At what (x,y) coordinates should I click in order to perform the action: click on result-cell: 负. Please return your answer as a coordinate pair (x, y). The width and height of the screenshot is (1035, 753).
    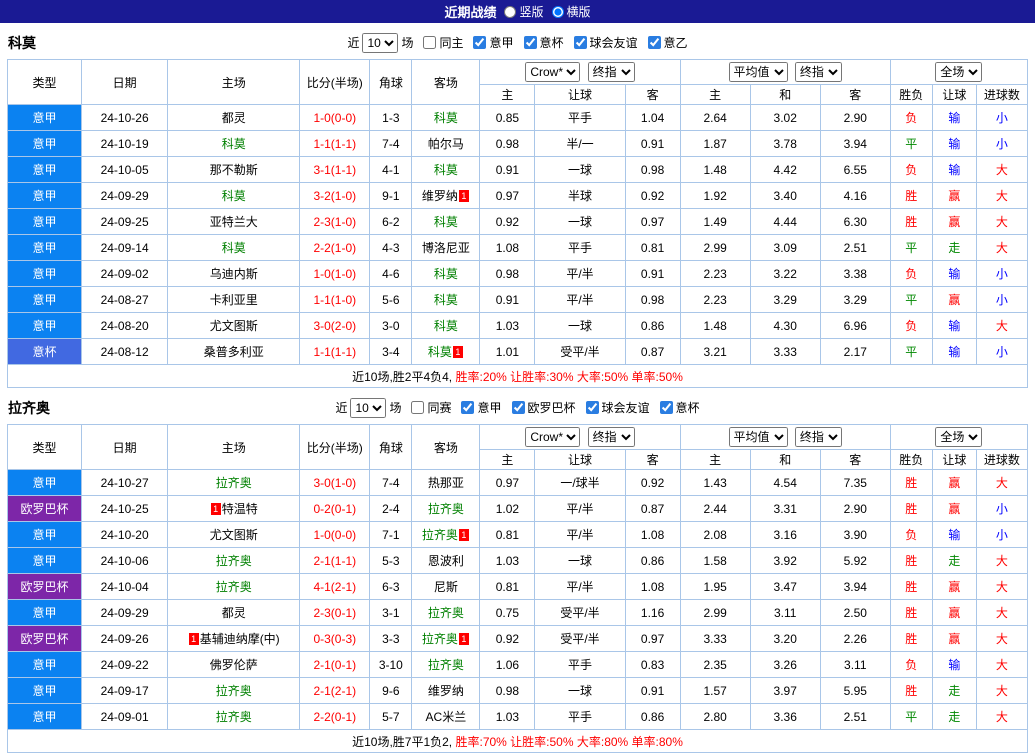
    Looking at the image, I should click on (911, 534).